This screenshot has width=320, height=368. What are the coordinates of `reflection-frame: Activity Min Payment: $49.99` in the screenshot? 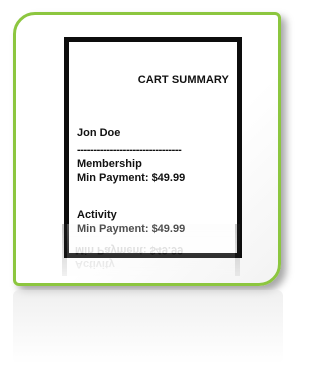 It's located at (151, 250).